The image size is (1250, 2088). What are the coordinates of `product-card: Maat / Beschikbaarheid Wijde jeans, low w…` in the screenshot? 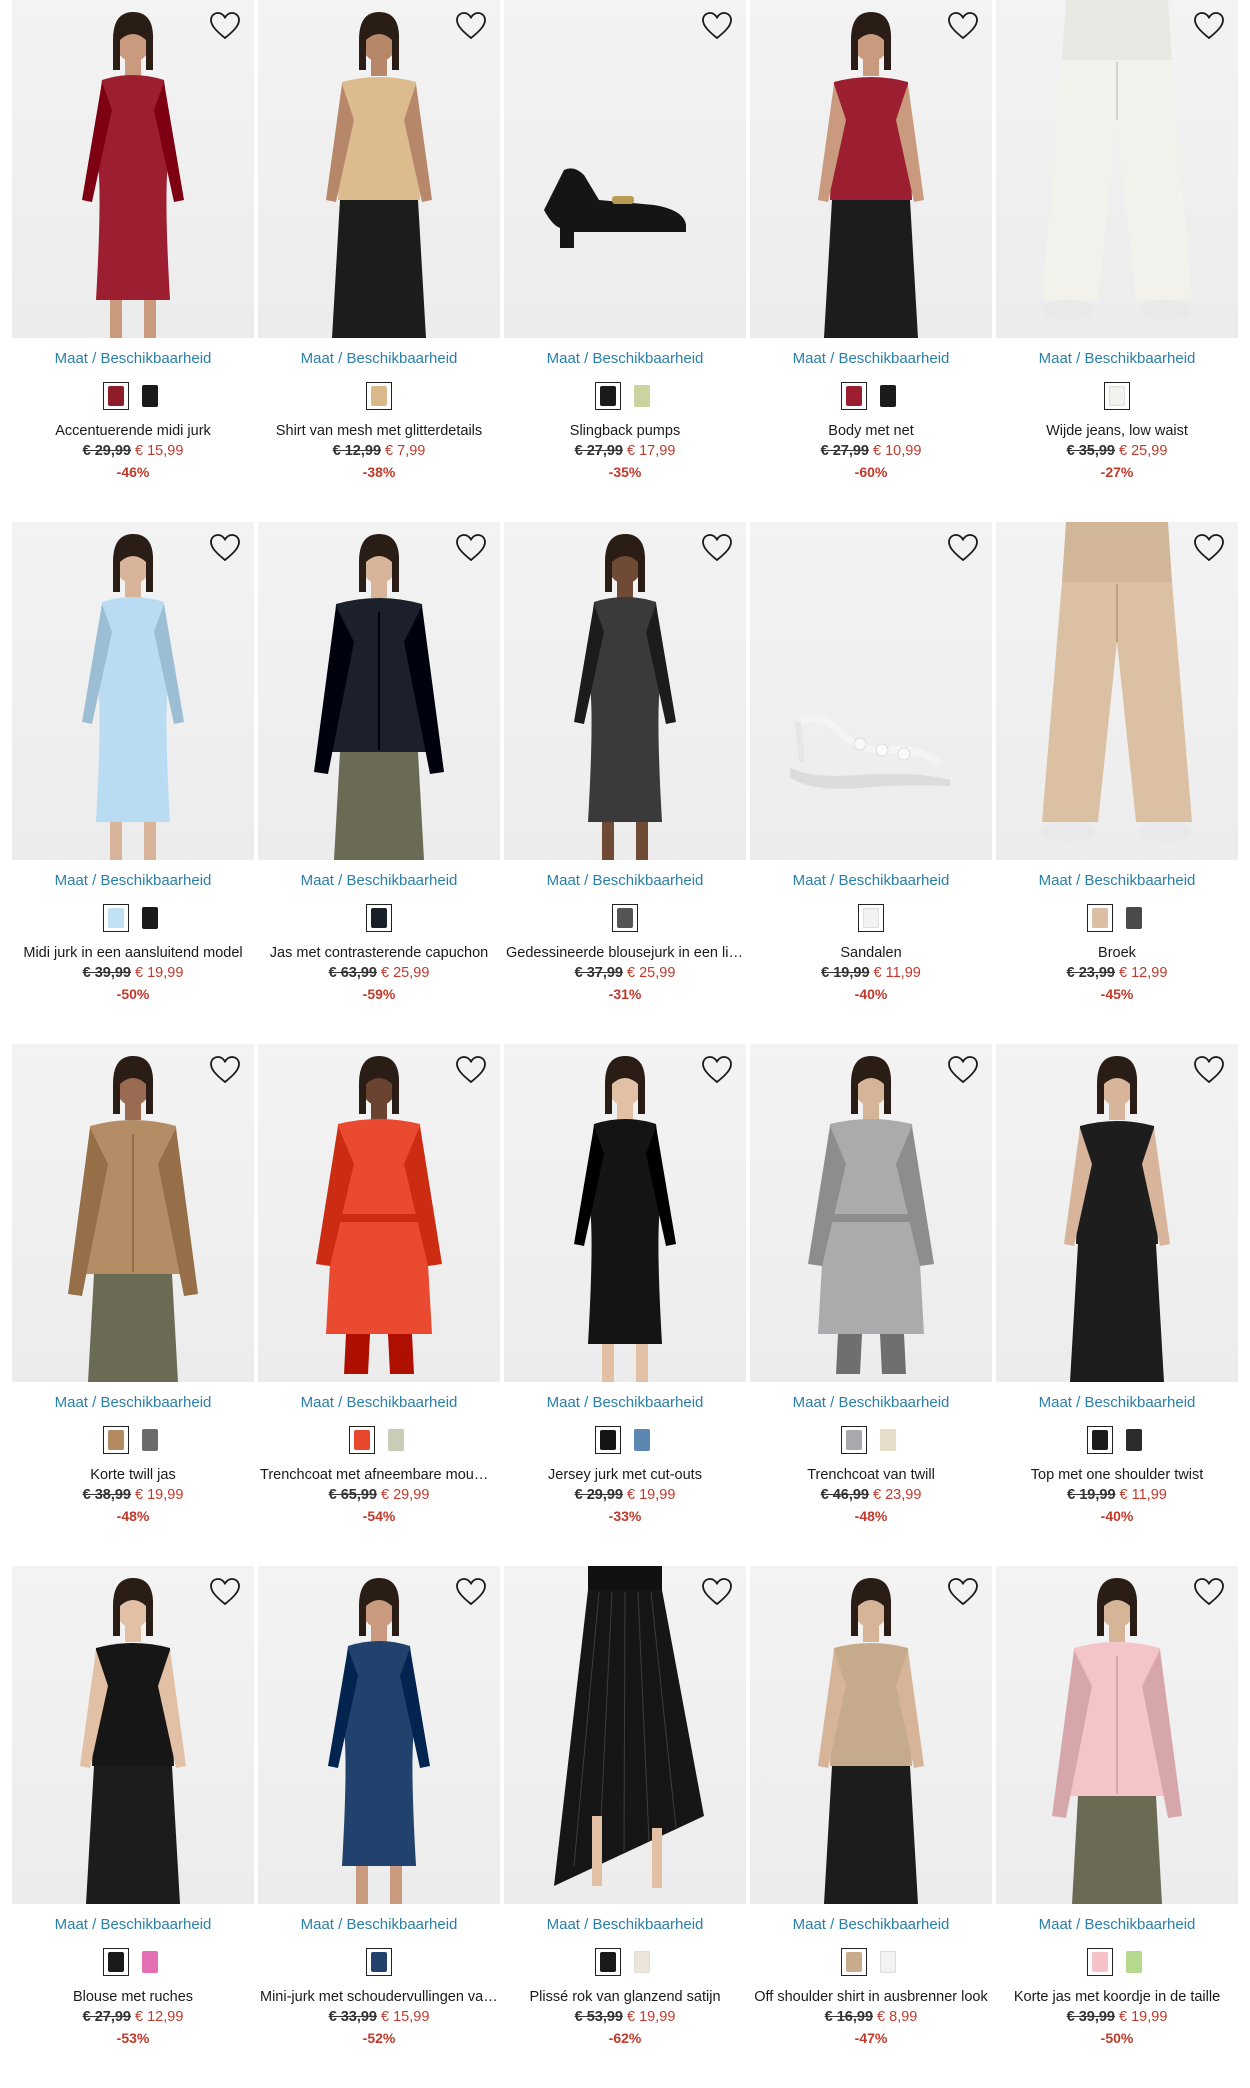 It's located at (1117, 261).